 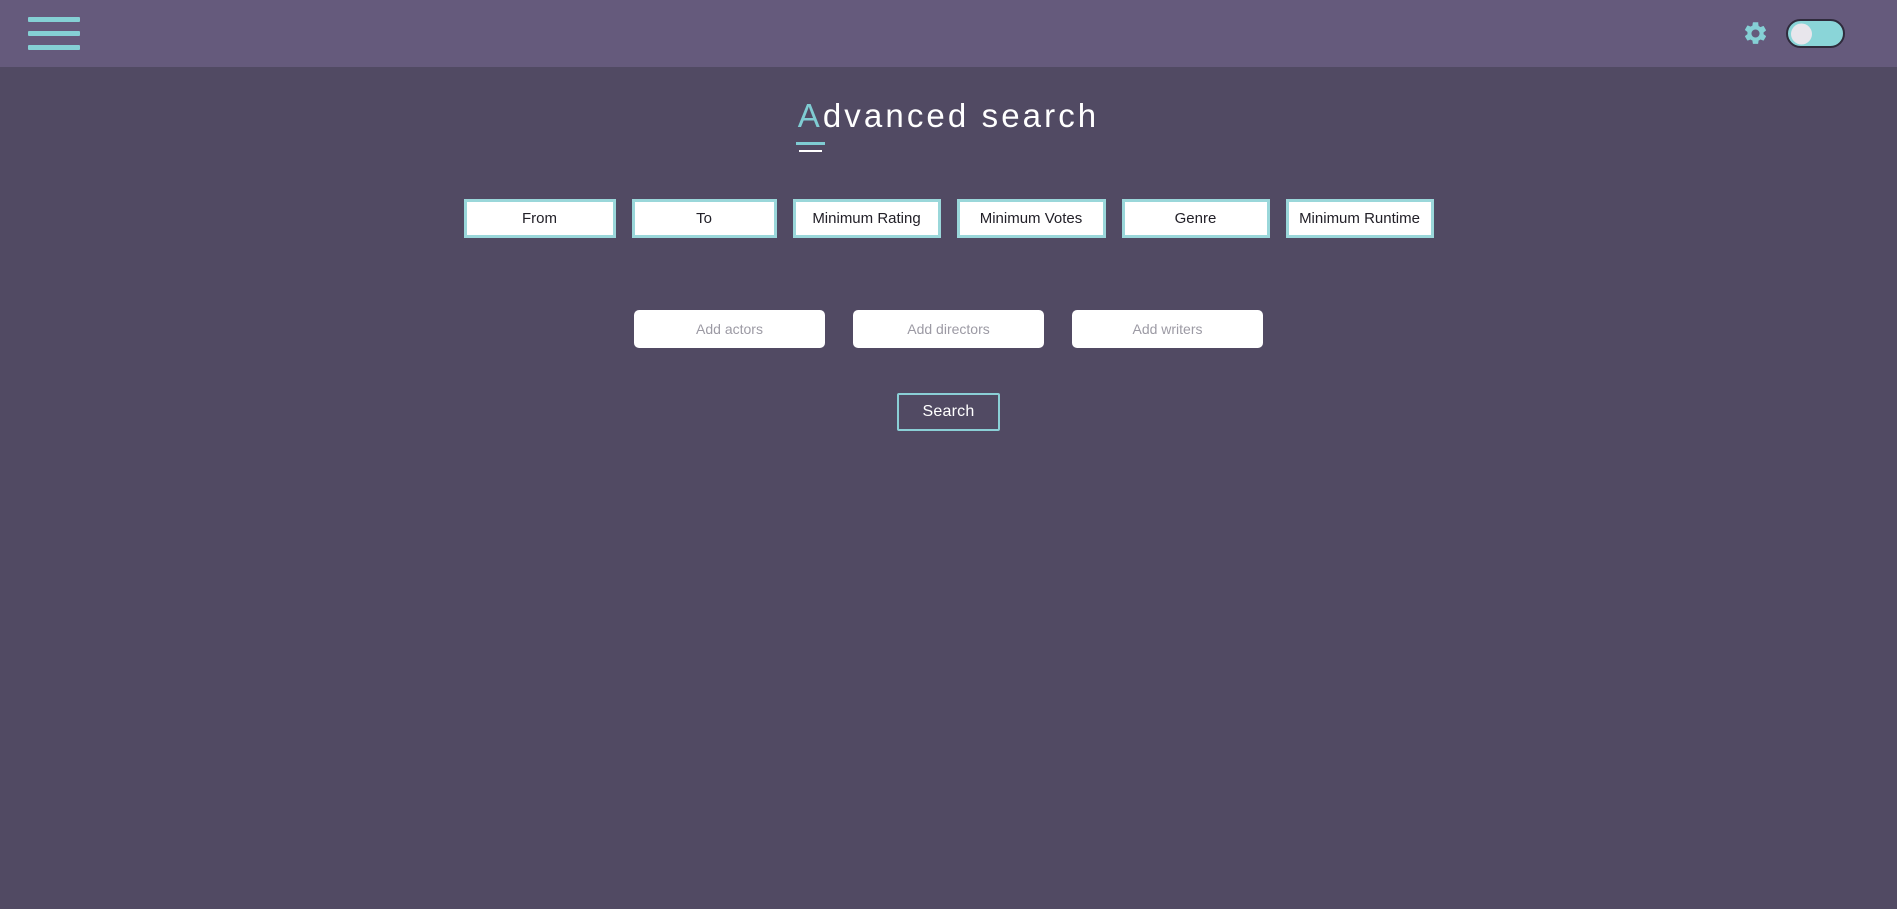 I want to click on filter-select-genre: Genre, so click(x=1195, y=219).